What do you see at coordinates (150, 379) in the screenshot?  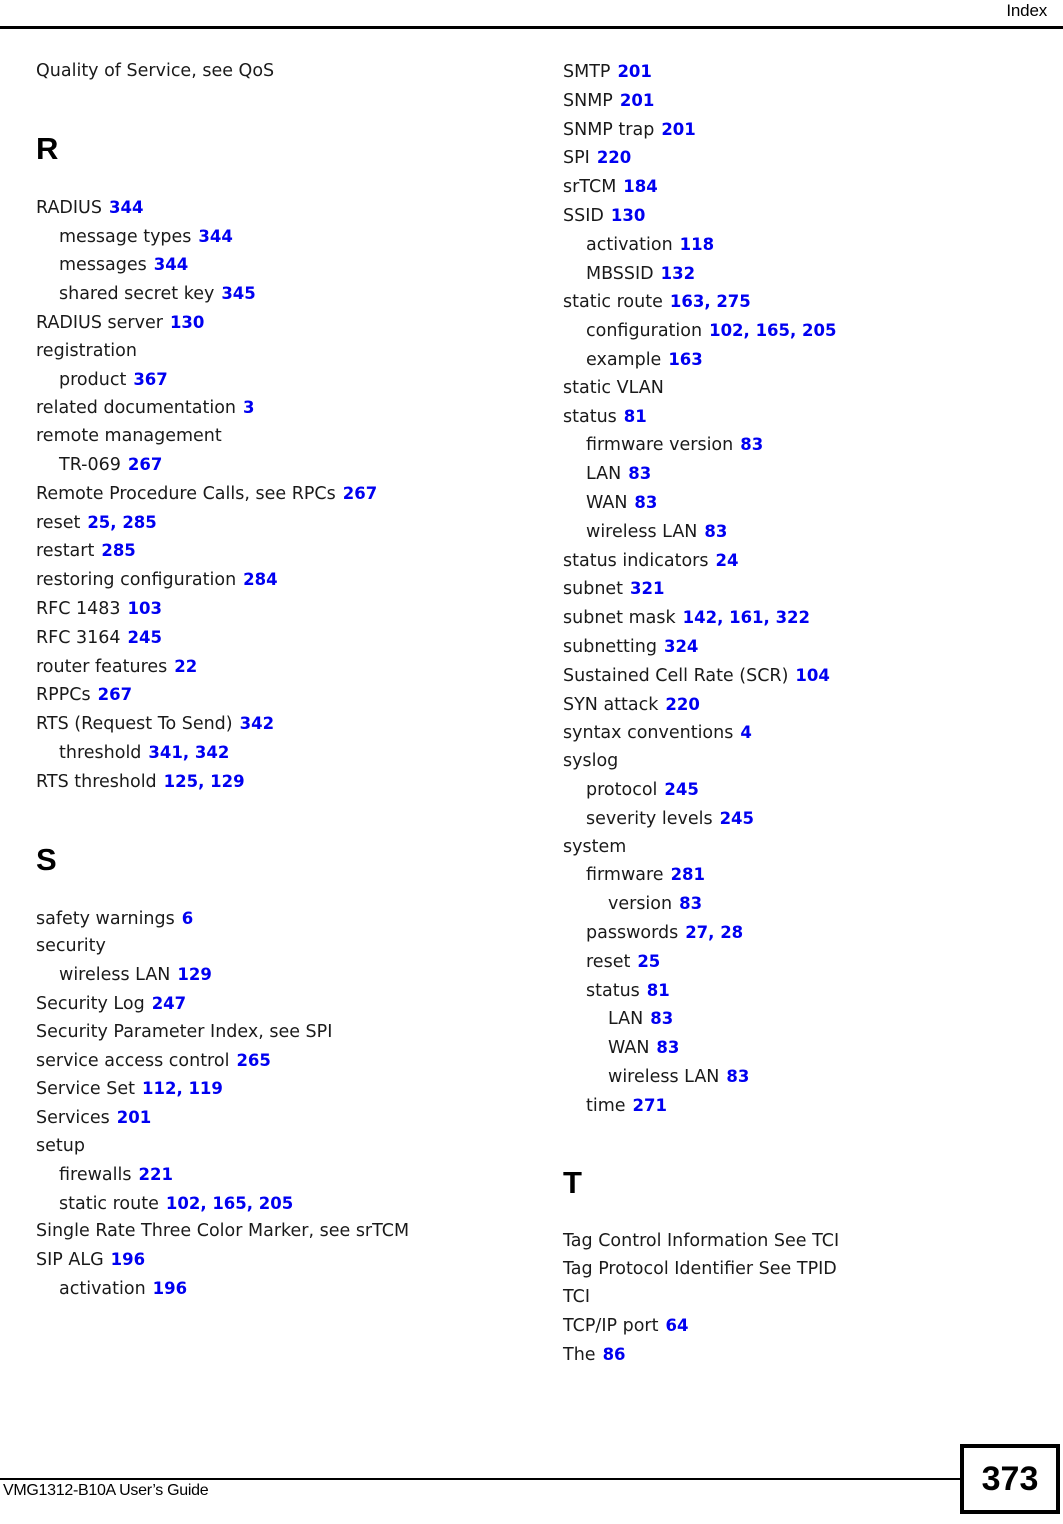 I see `page-ref-link: 367` at bounding box center [150, 379].